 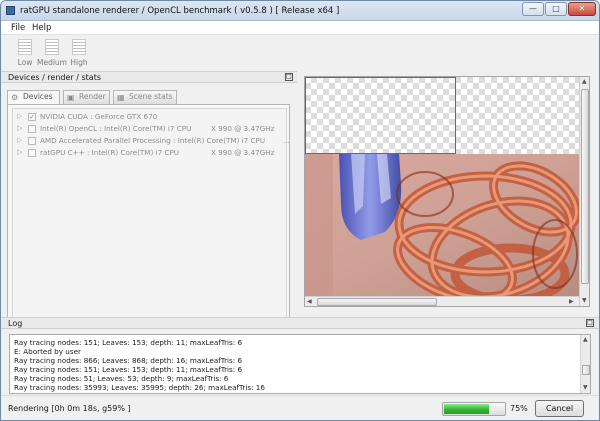 I want to click on scroll-right-icon: ▶, so click(x=571, y=301).